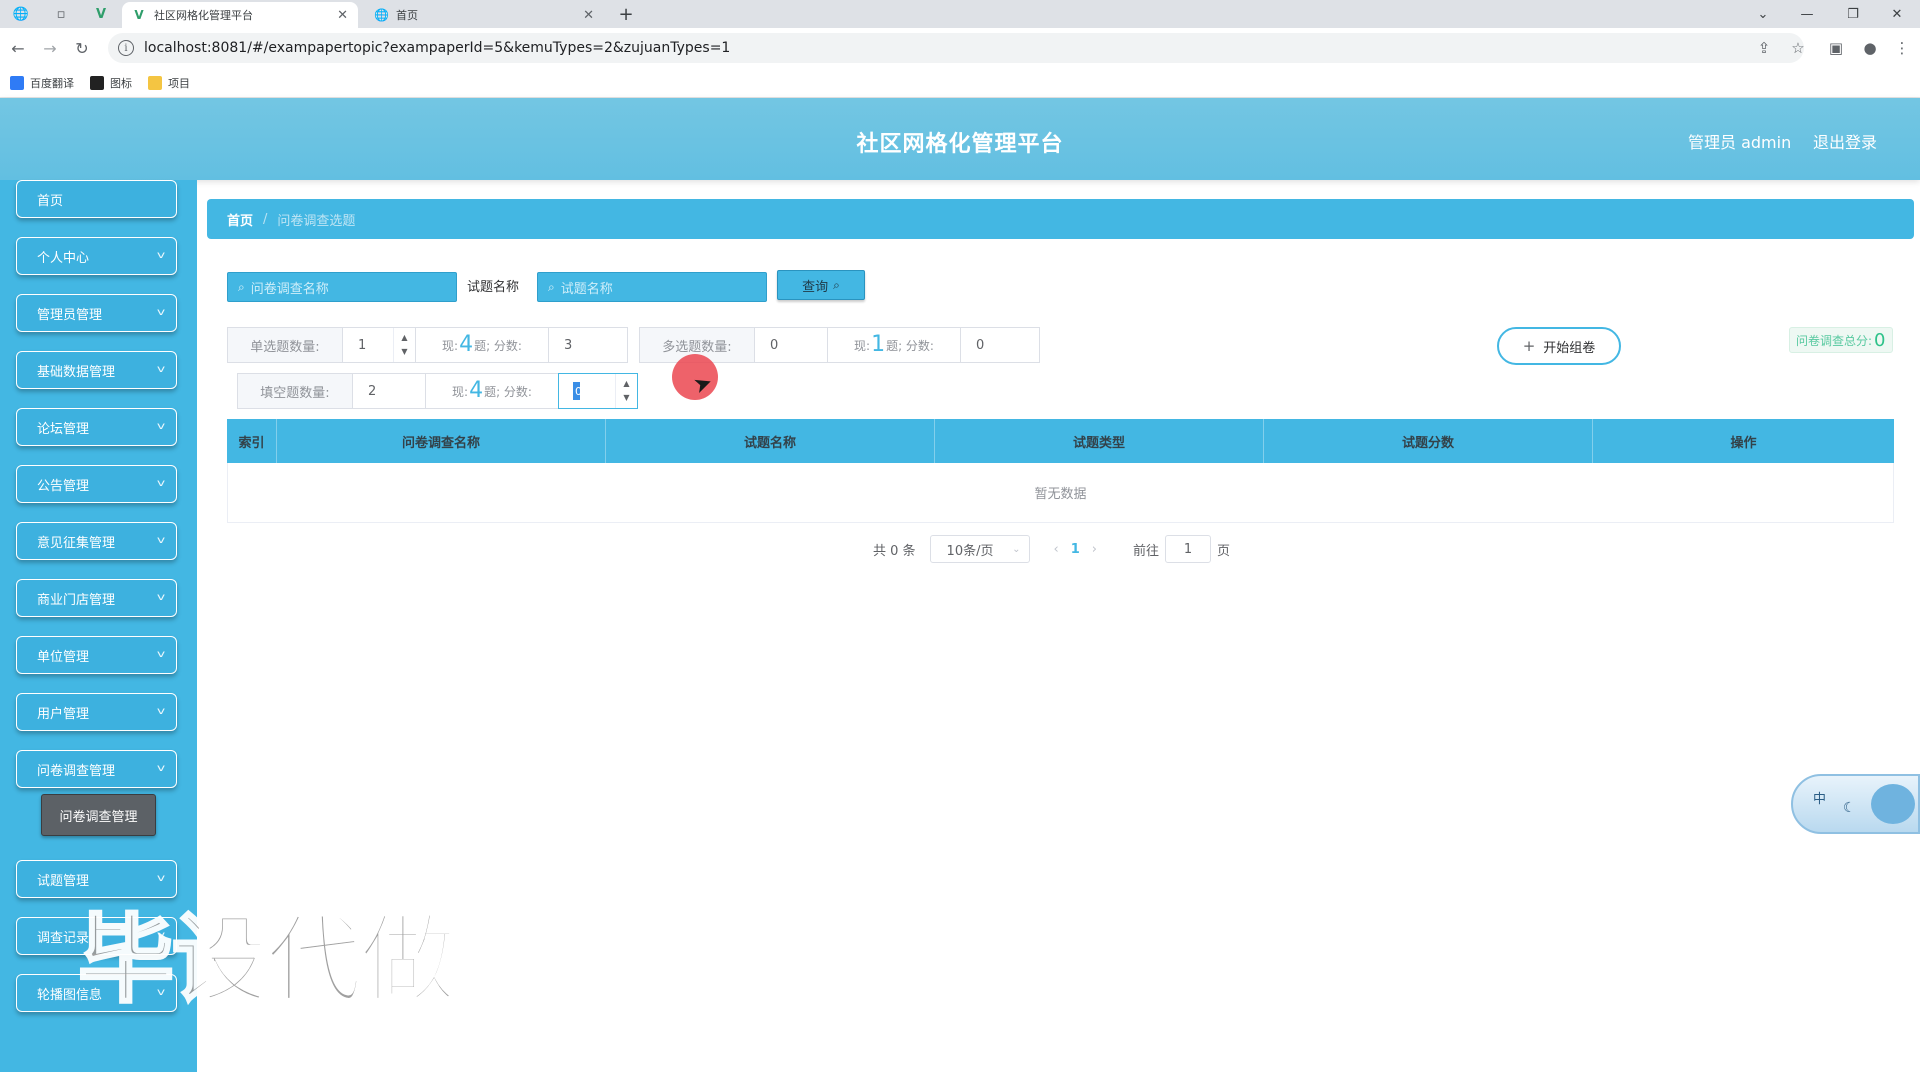 The height and width of the screenshot is (1072, 1920). I want to click on image-icon, so click(97, 82).